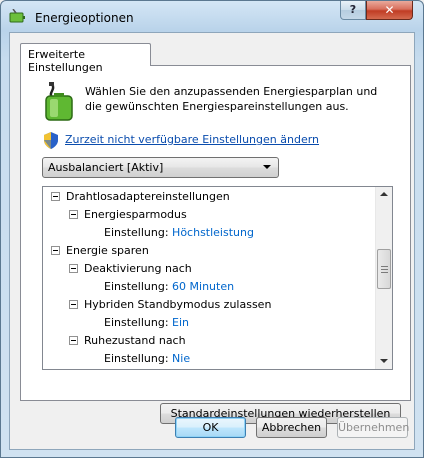  What do you see at coordinates (384, 361) in the screenshot?
I see `scroll-down-icon` at bounding box center [384, 361].